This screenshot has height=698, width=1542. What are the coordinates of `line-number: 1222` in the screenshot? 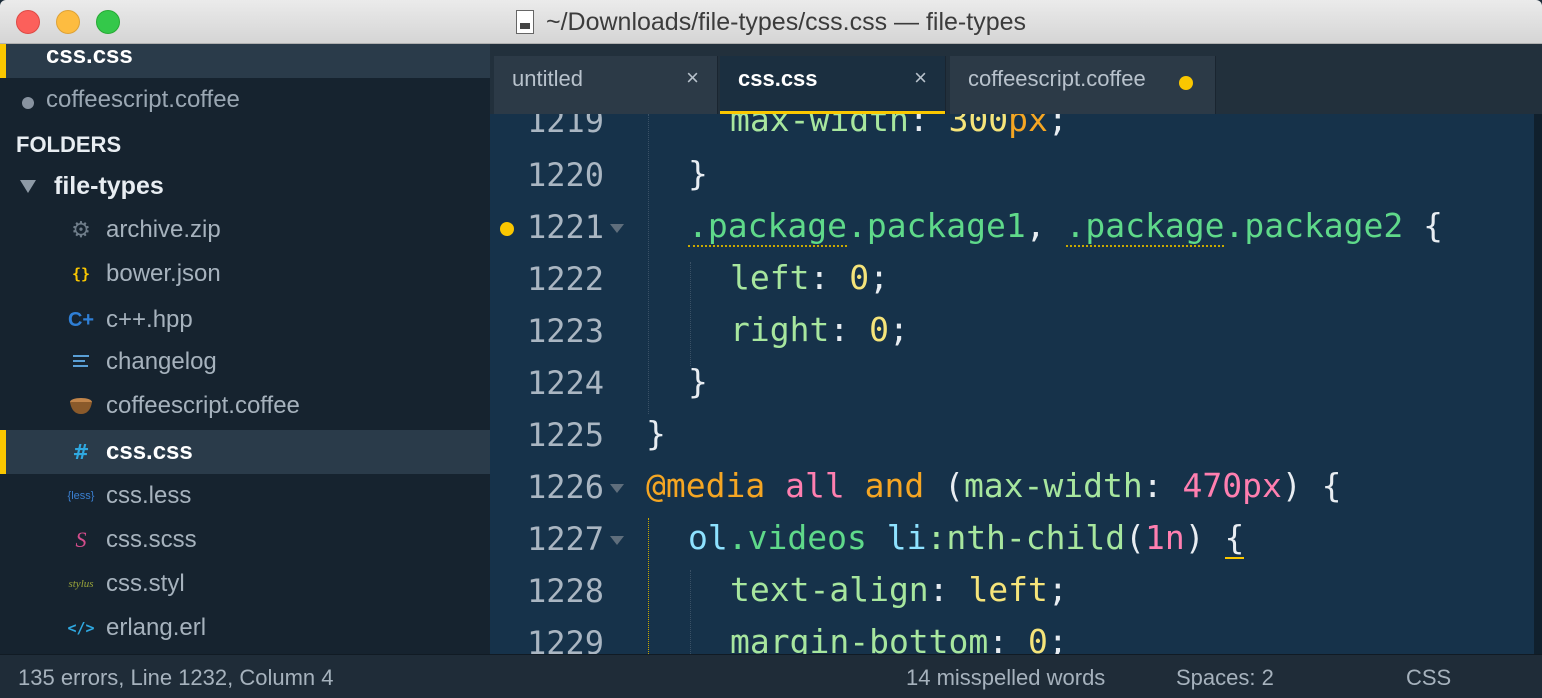 It's located at (565, 279).